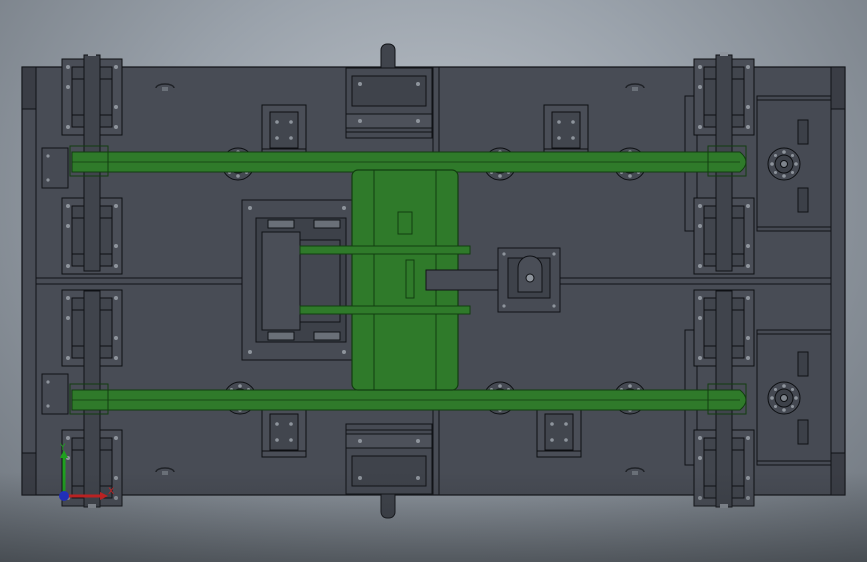 The width and height of the screenshot is (867, 562). Describe the element at coordinates (111, 492) in the screenshot. I see `triad-x-label: X` at that location.